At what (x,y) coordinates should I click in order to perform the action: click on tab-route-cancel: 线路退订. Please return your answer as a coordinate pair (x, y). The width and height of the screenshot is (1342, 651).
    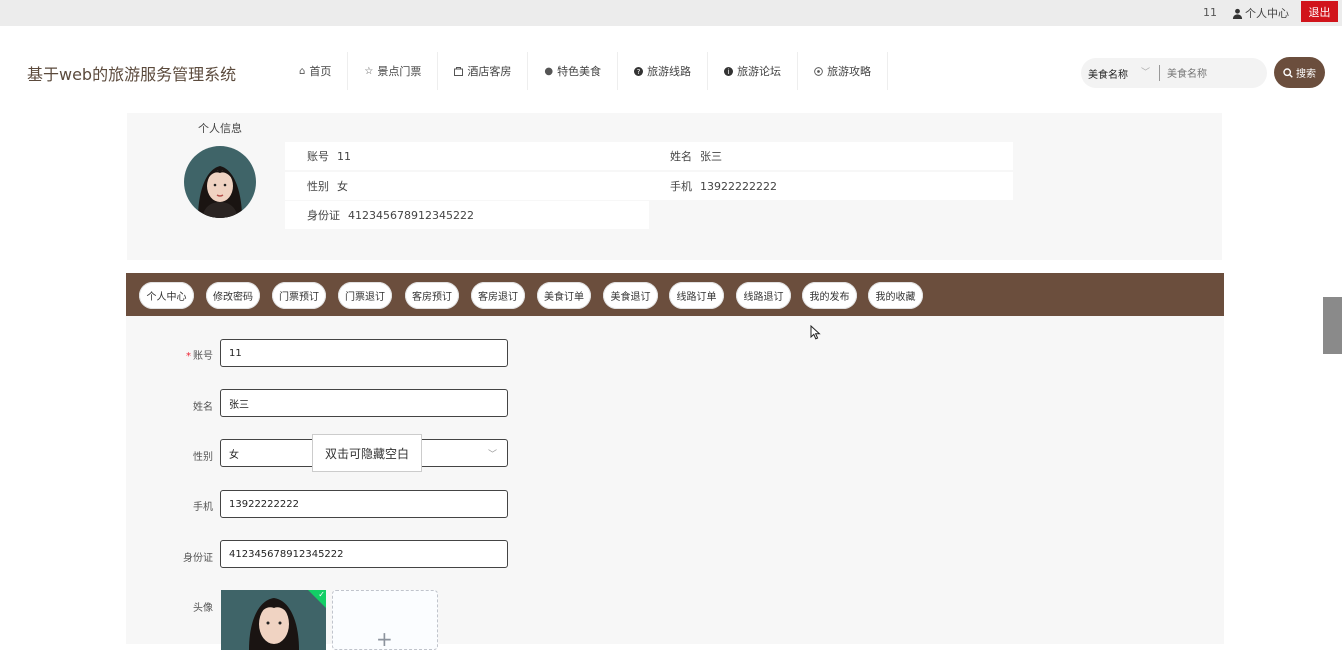
    Looking at the image, I should click on (763, 295).